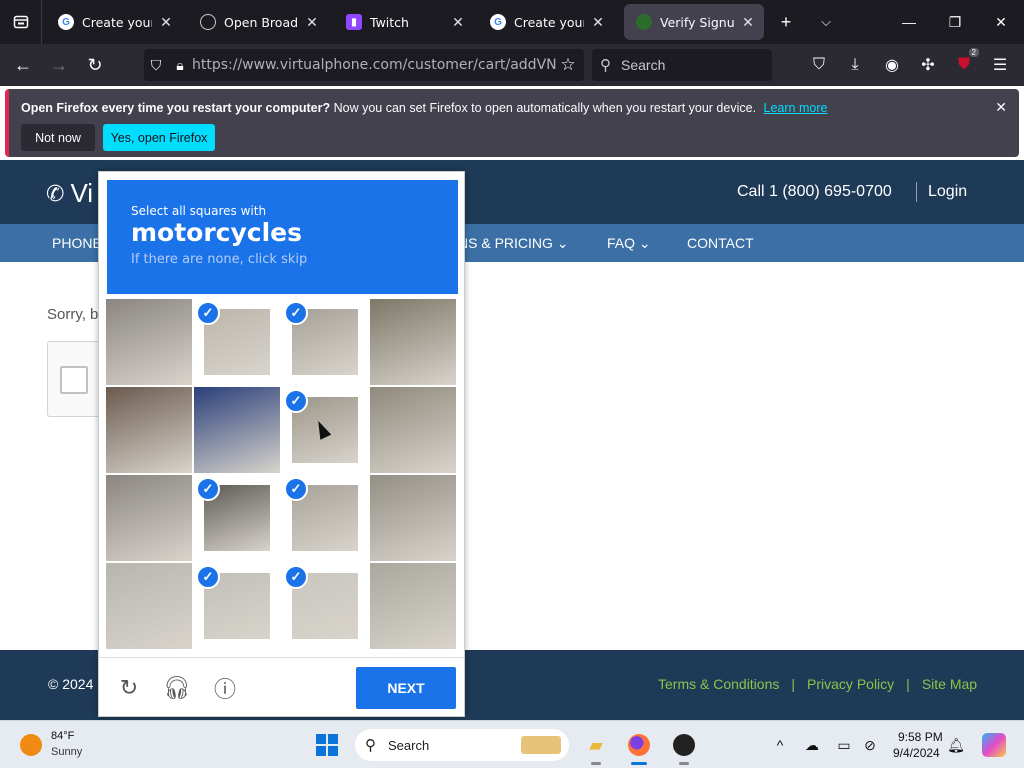  What do you see at coordinates (23, 65) in the screenshot?
I see `back-button: ←` at bounding box center [23, 65].